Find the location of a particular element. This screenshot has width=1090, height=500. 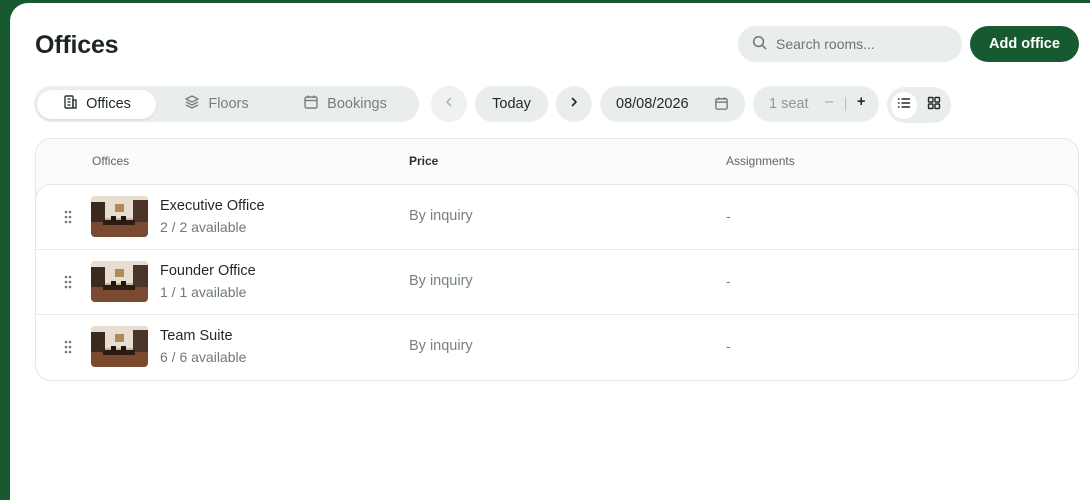

seat-decrease-button: – is located at coordinates (829, 102).